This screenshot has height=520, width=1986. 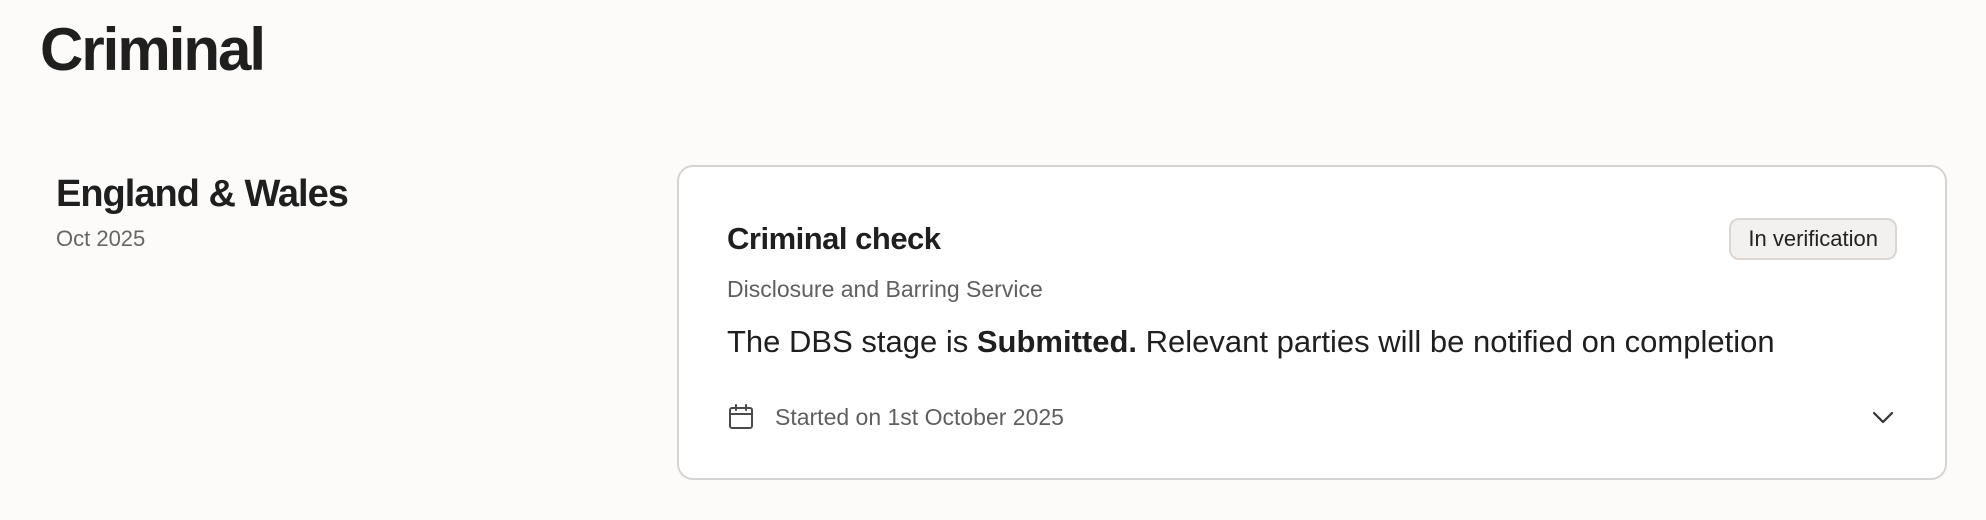 I want to click on region-name: England & Wales, so click(x=202, y=194).